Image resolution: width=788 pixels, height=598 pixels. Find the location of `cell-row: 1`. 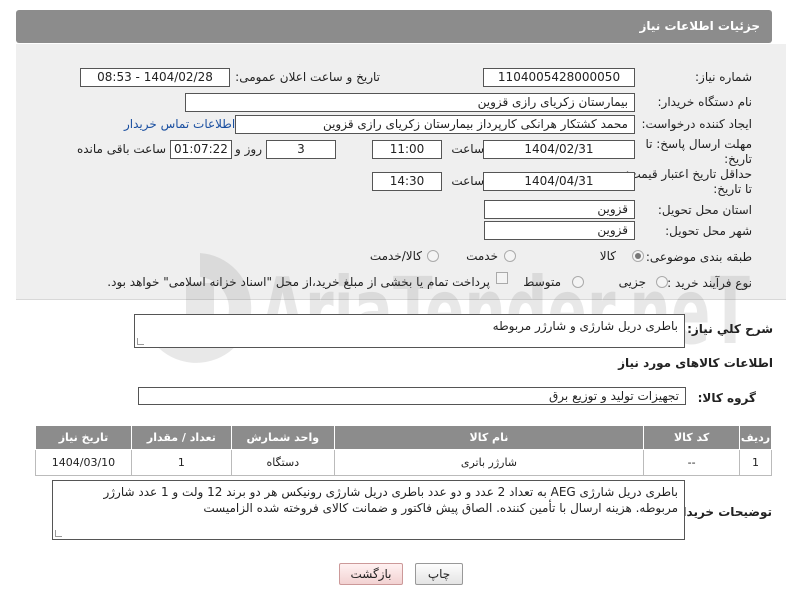

cell-row: 1 is located at coordinates (755, 462).